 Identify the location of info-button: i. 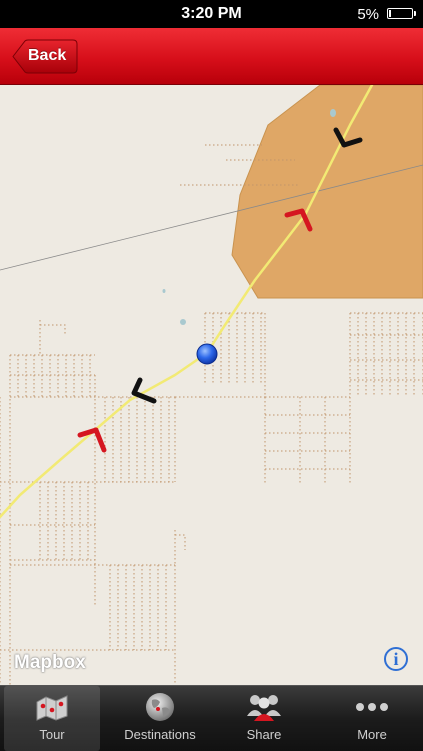
(396, 659).